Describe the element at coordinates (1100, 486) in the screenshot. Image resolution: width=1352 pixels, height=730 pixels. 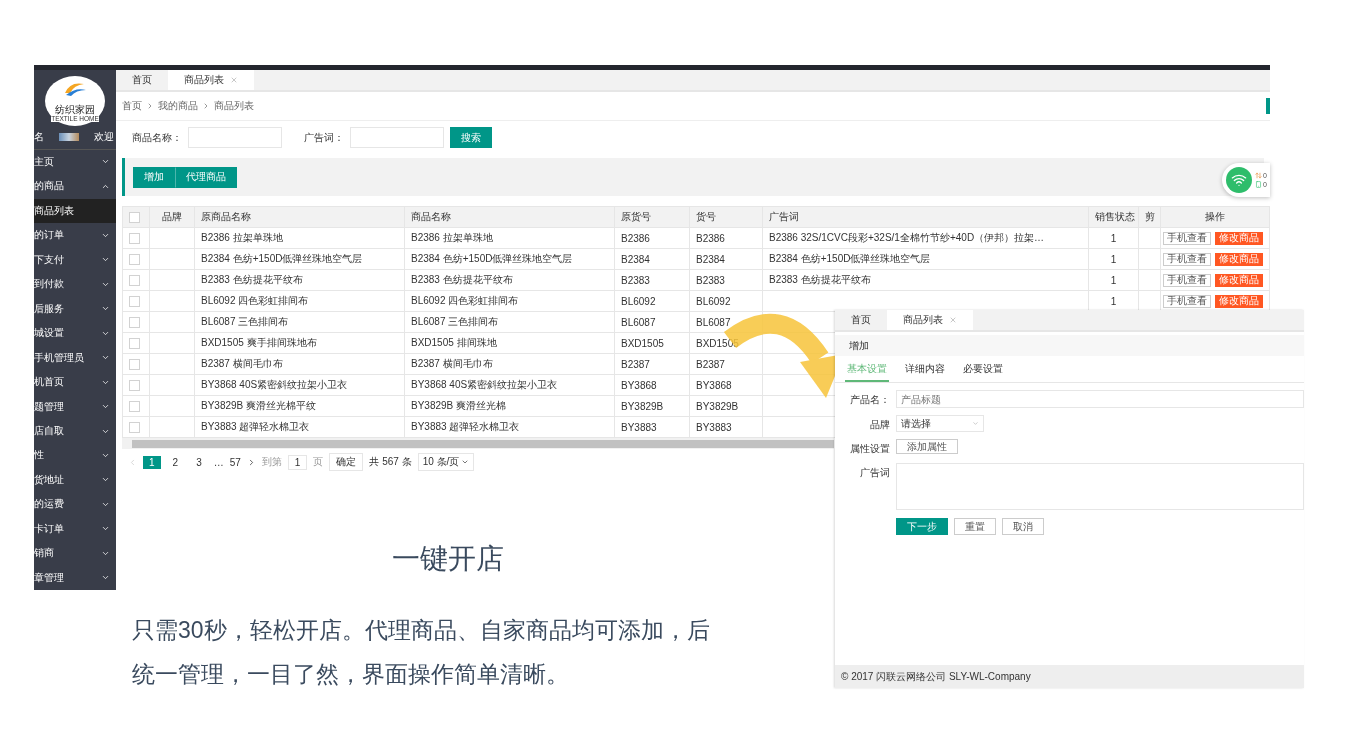
I see `textarea-field` at that location.